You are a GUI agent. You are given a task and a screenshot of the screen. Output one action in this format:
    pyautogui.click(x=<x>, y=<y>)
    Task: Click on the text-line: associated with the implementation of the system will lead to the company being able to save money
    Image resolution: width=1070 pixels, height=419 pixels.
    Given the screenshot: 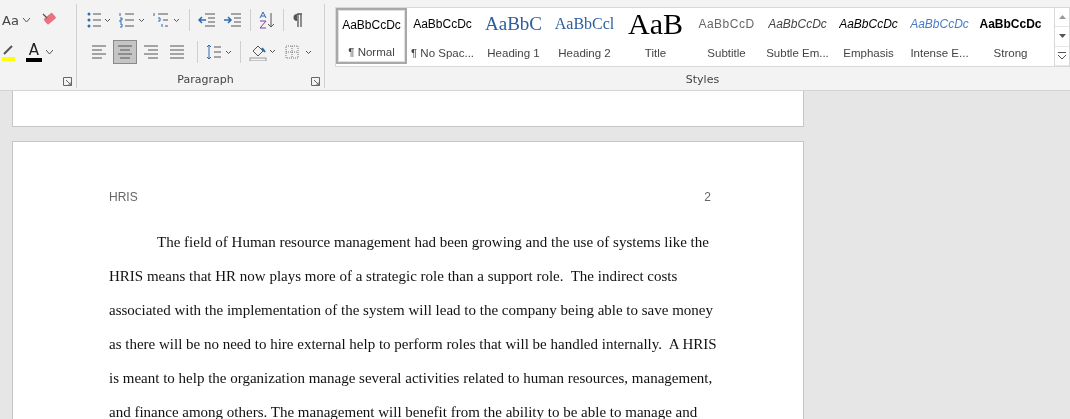 What is the action you would take?
    pyautogui.click(x=411, y=310)
    